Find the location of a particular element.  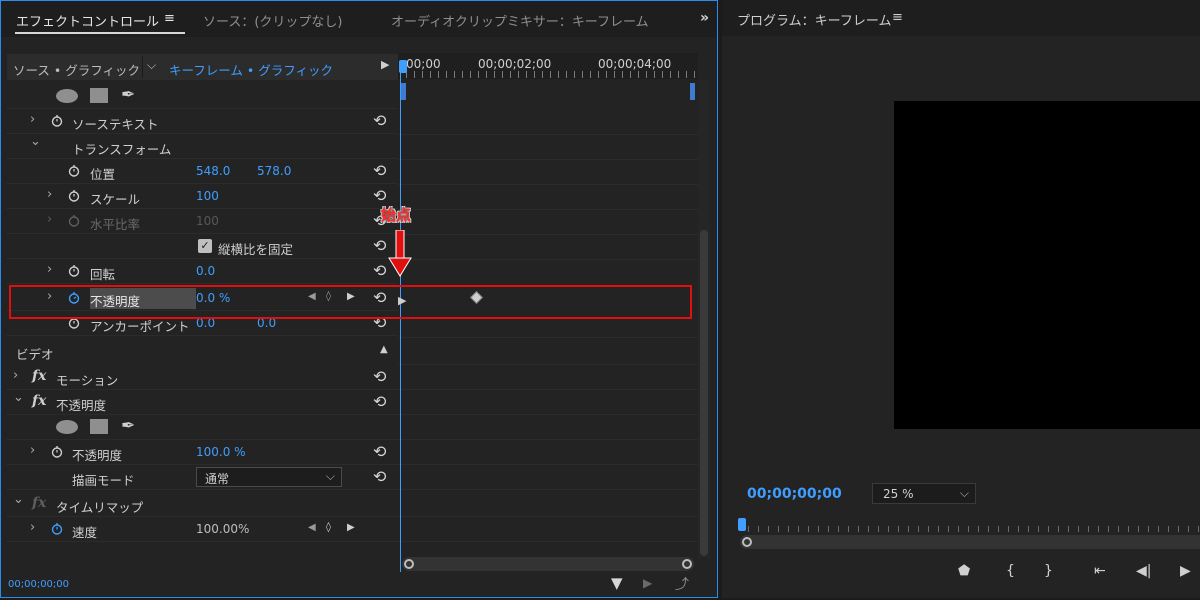

property-label: スケール is located at coordinates (115, 199).